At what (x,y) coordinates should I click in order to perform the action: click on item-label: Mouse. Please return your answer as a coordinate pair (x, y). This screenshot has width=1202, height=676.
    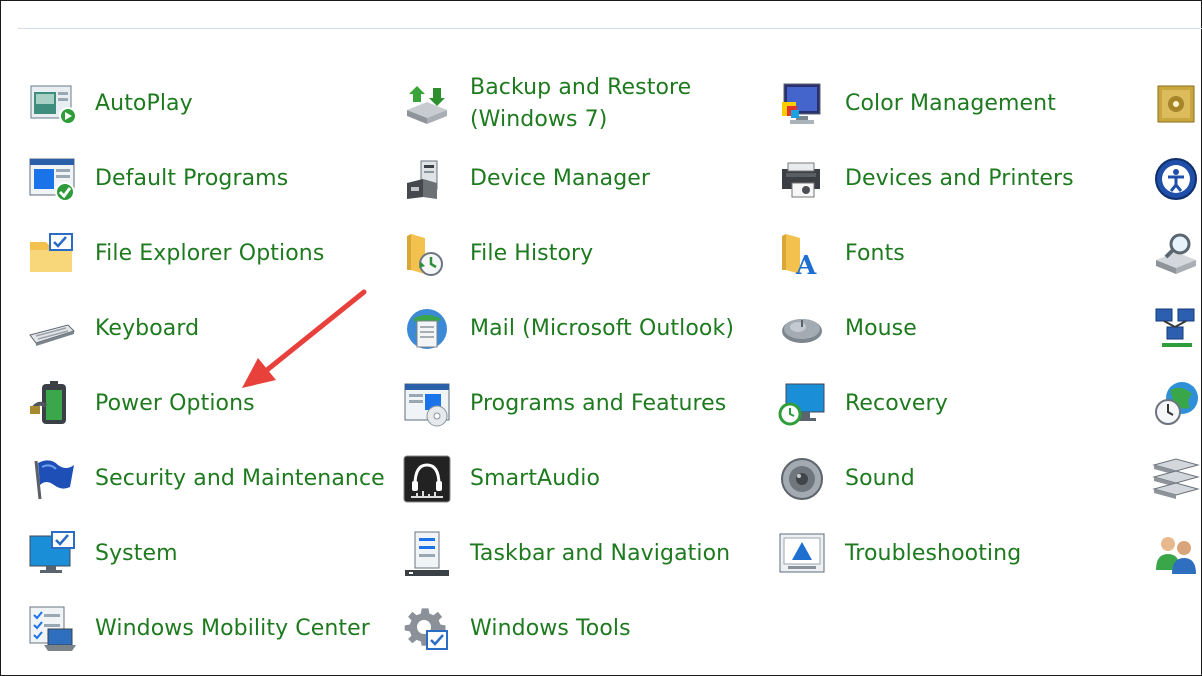
    Looking at the image, I should click on (881, 328).